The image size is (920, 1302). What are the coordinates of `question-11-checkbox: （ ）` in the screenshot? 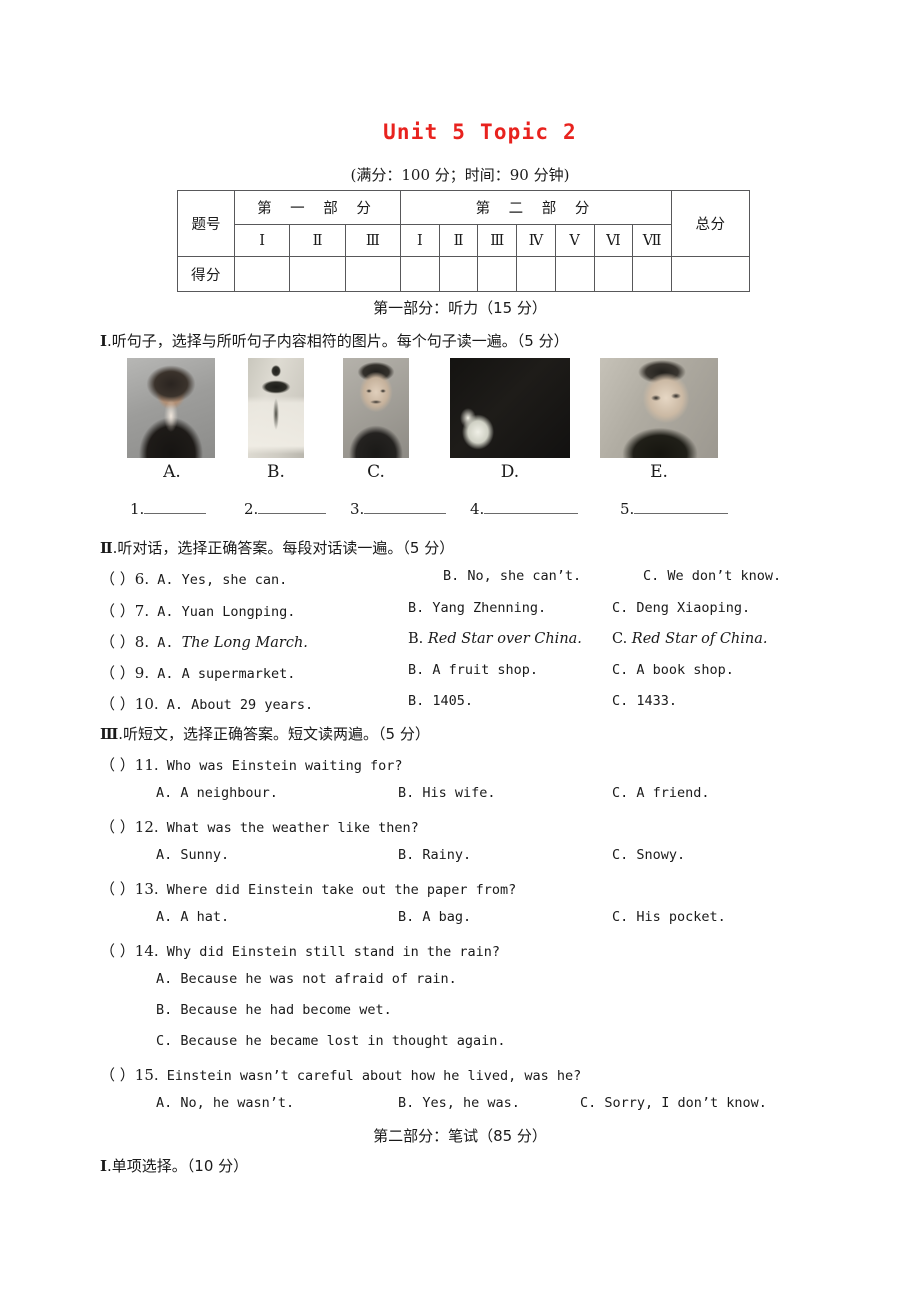 It's located at (117, 765).